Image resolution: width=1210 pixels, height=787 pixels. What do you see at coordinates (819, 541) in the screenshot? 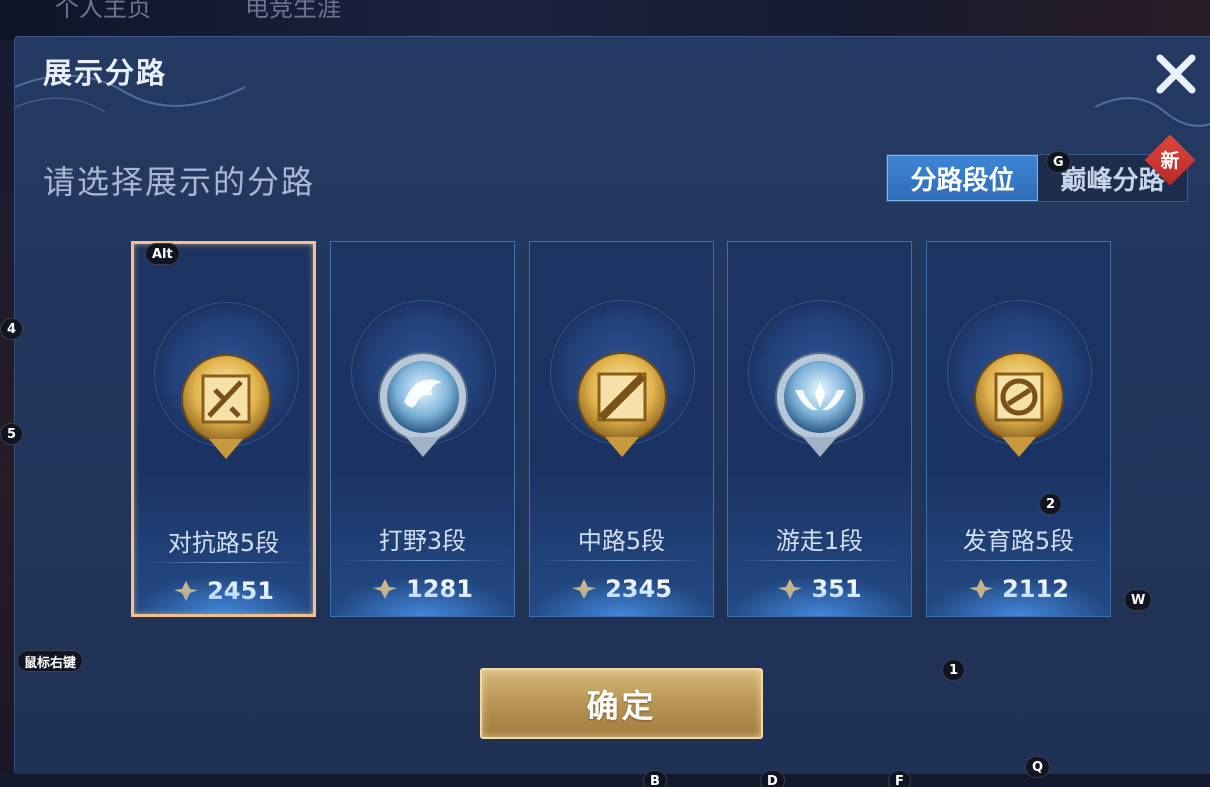
I see `rank-label: 游走1段` at bounding box center [819, 541].